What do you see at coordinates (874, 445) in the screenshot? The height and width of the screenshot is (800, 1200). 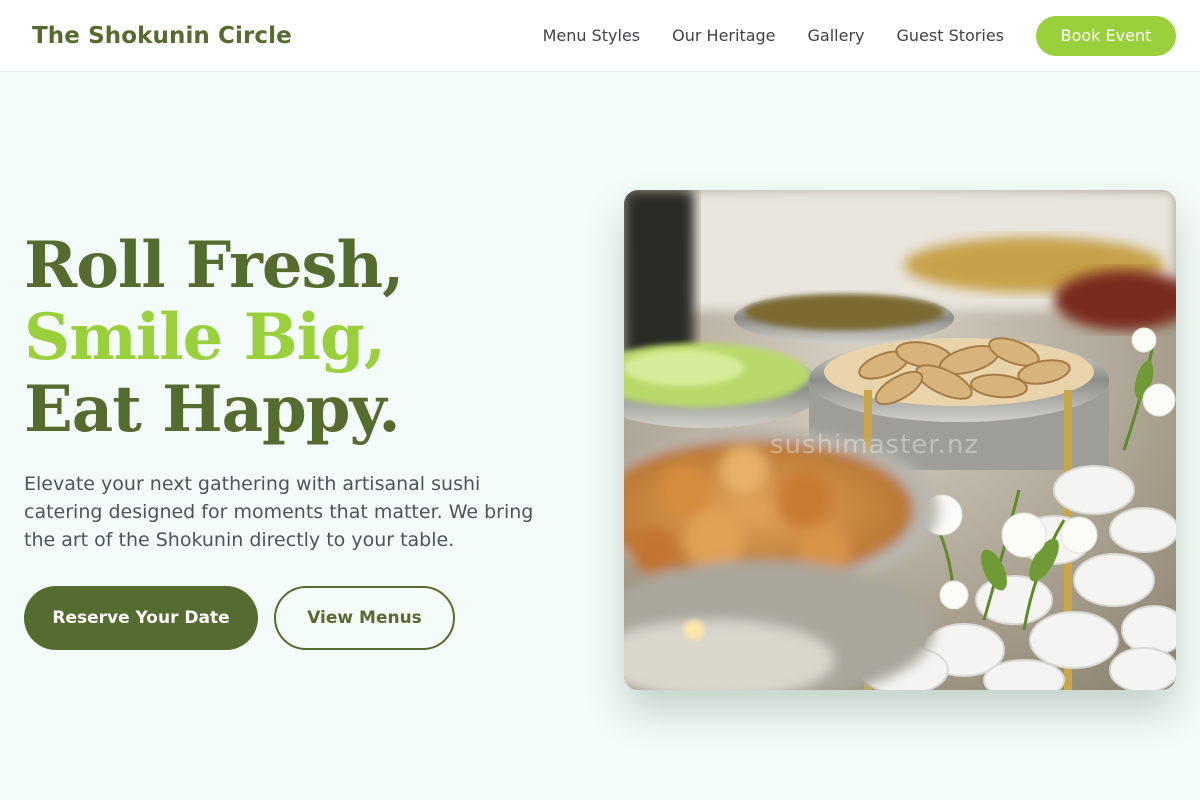 I see `photo-watermark: sushimaster.nz` at bounding box center [874, 445].